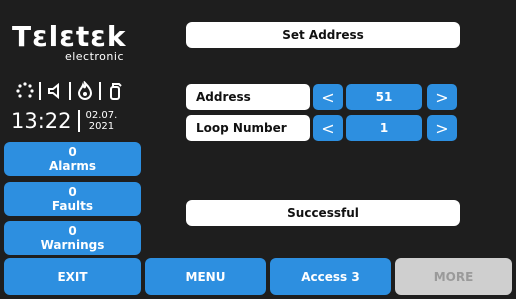 The width and height of the screenshot is (516, 299). What do you see at coordinates (72, 276) in the screenshot?
I see `exit-button: EXIT` at bounding box center [72, 276].